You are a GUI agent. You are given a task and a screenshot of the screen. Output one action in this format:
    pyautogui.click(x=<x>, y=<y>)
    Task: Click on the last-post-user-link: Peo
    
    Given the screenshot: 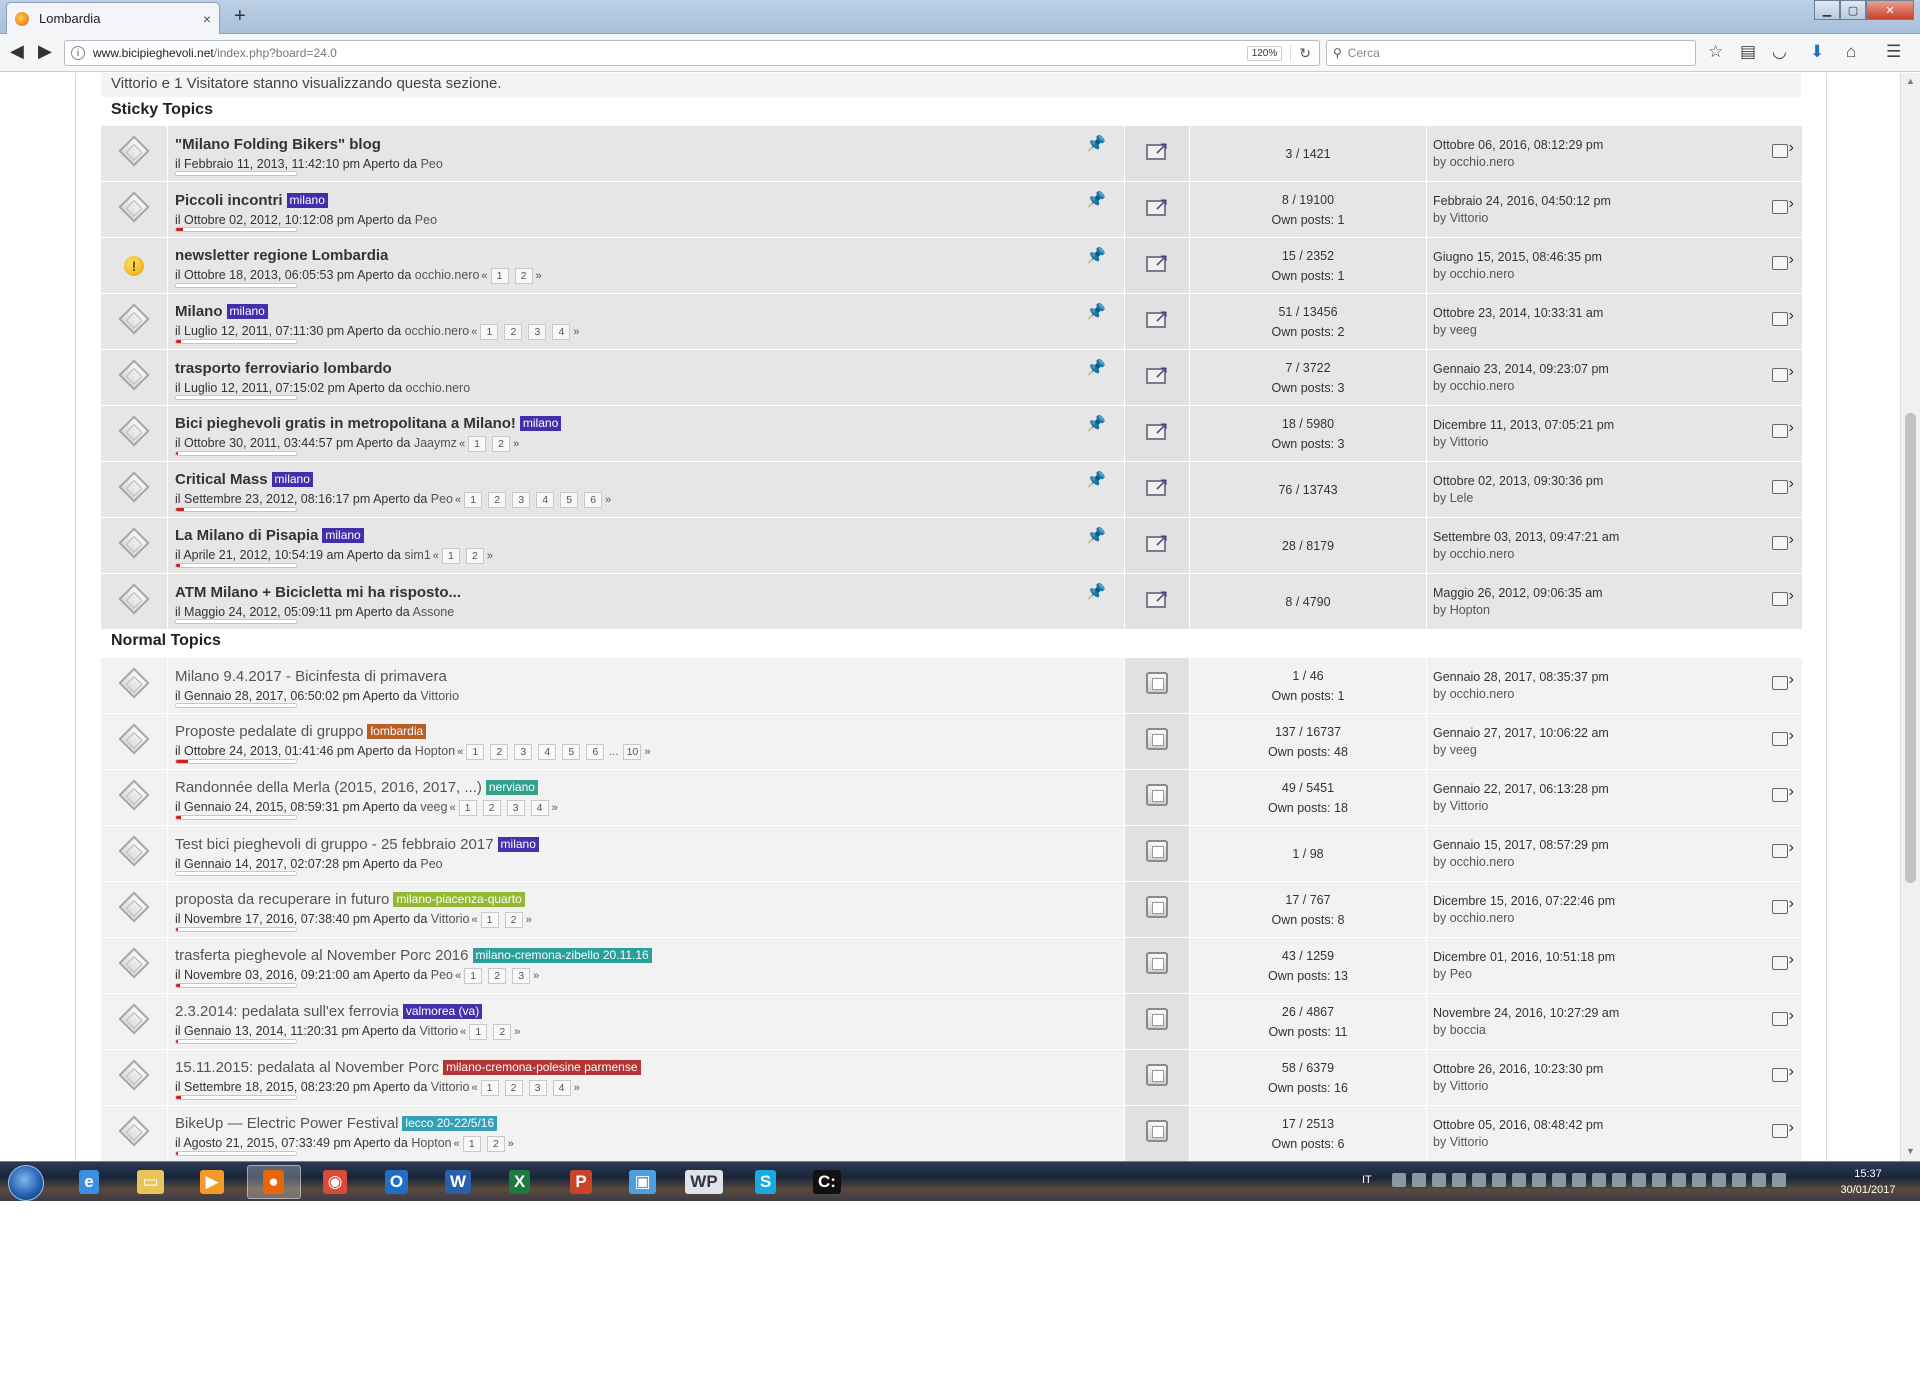 What is the action you would take?
    pyautogui.click(x=1461, y=974)
    